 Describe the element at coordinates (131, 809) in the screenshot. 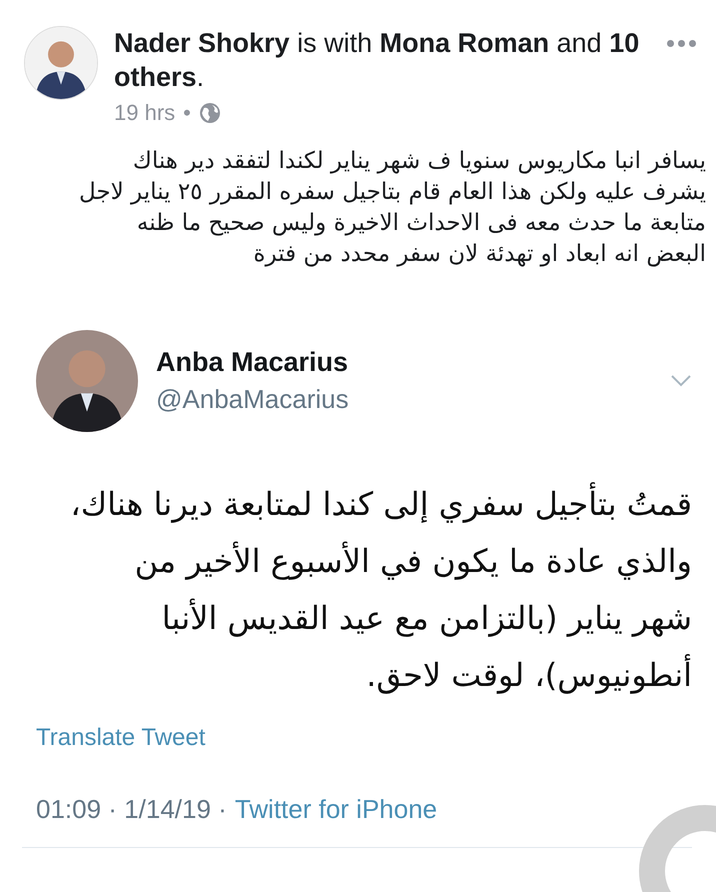

I see `tweet-timestamp: 01:09 · 1/14/19 ·` at that location.